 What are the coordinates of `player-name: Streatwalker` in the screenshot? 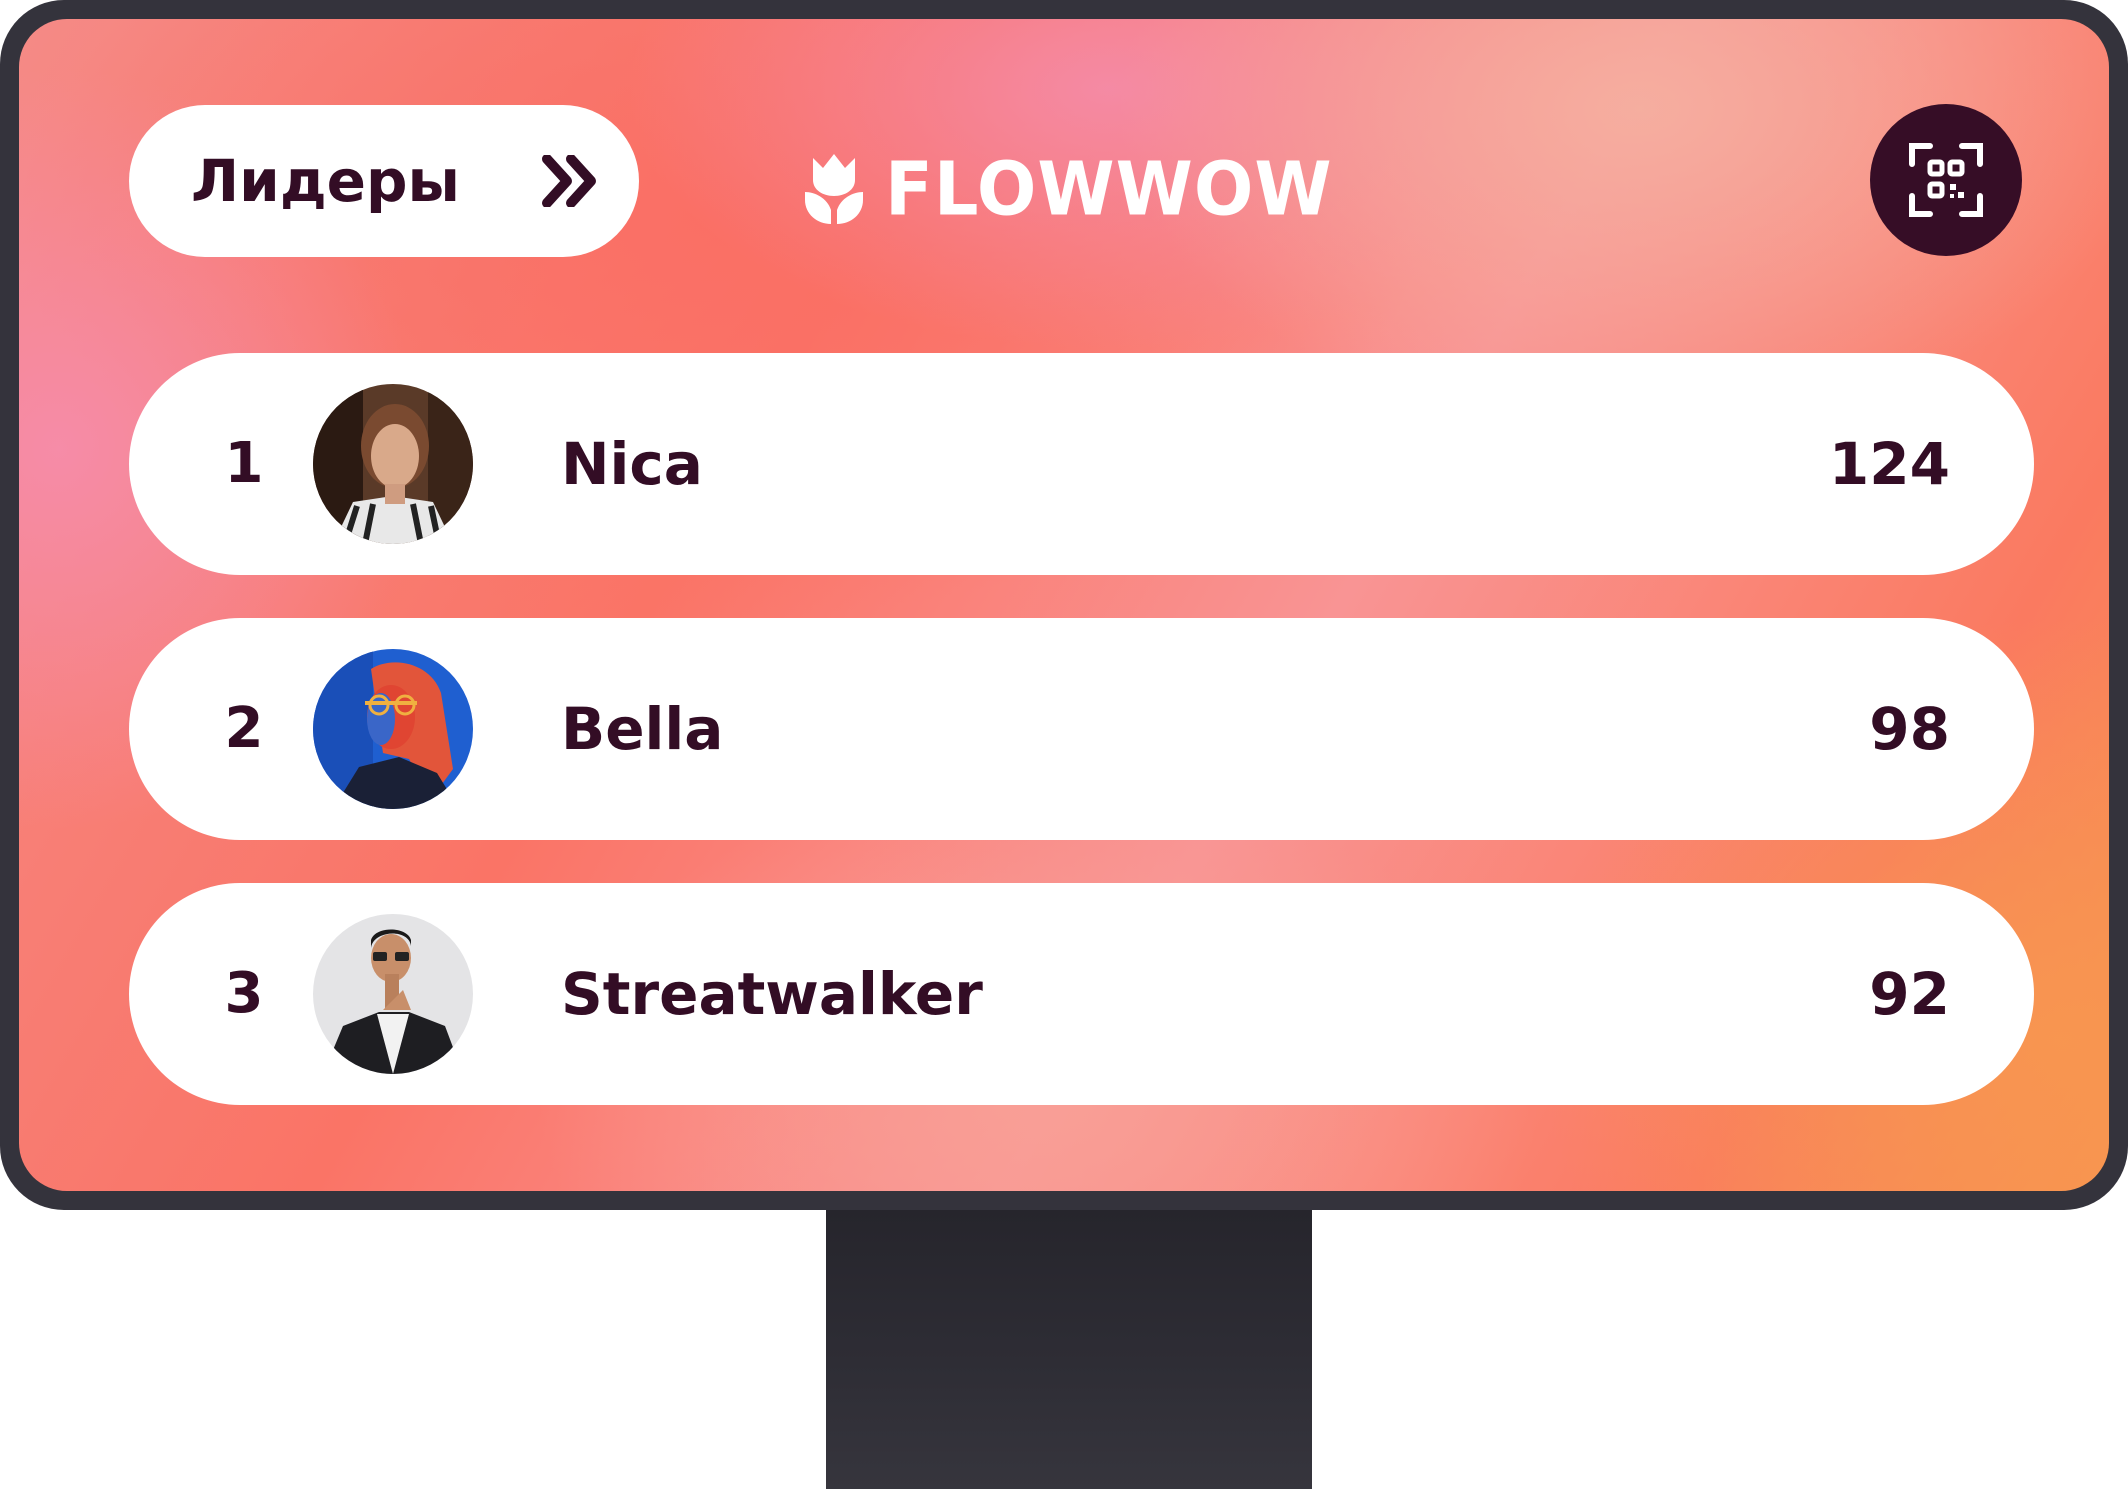 It's located at (772, 994).